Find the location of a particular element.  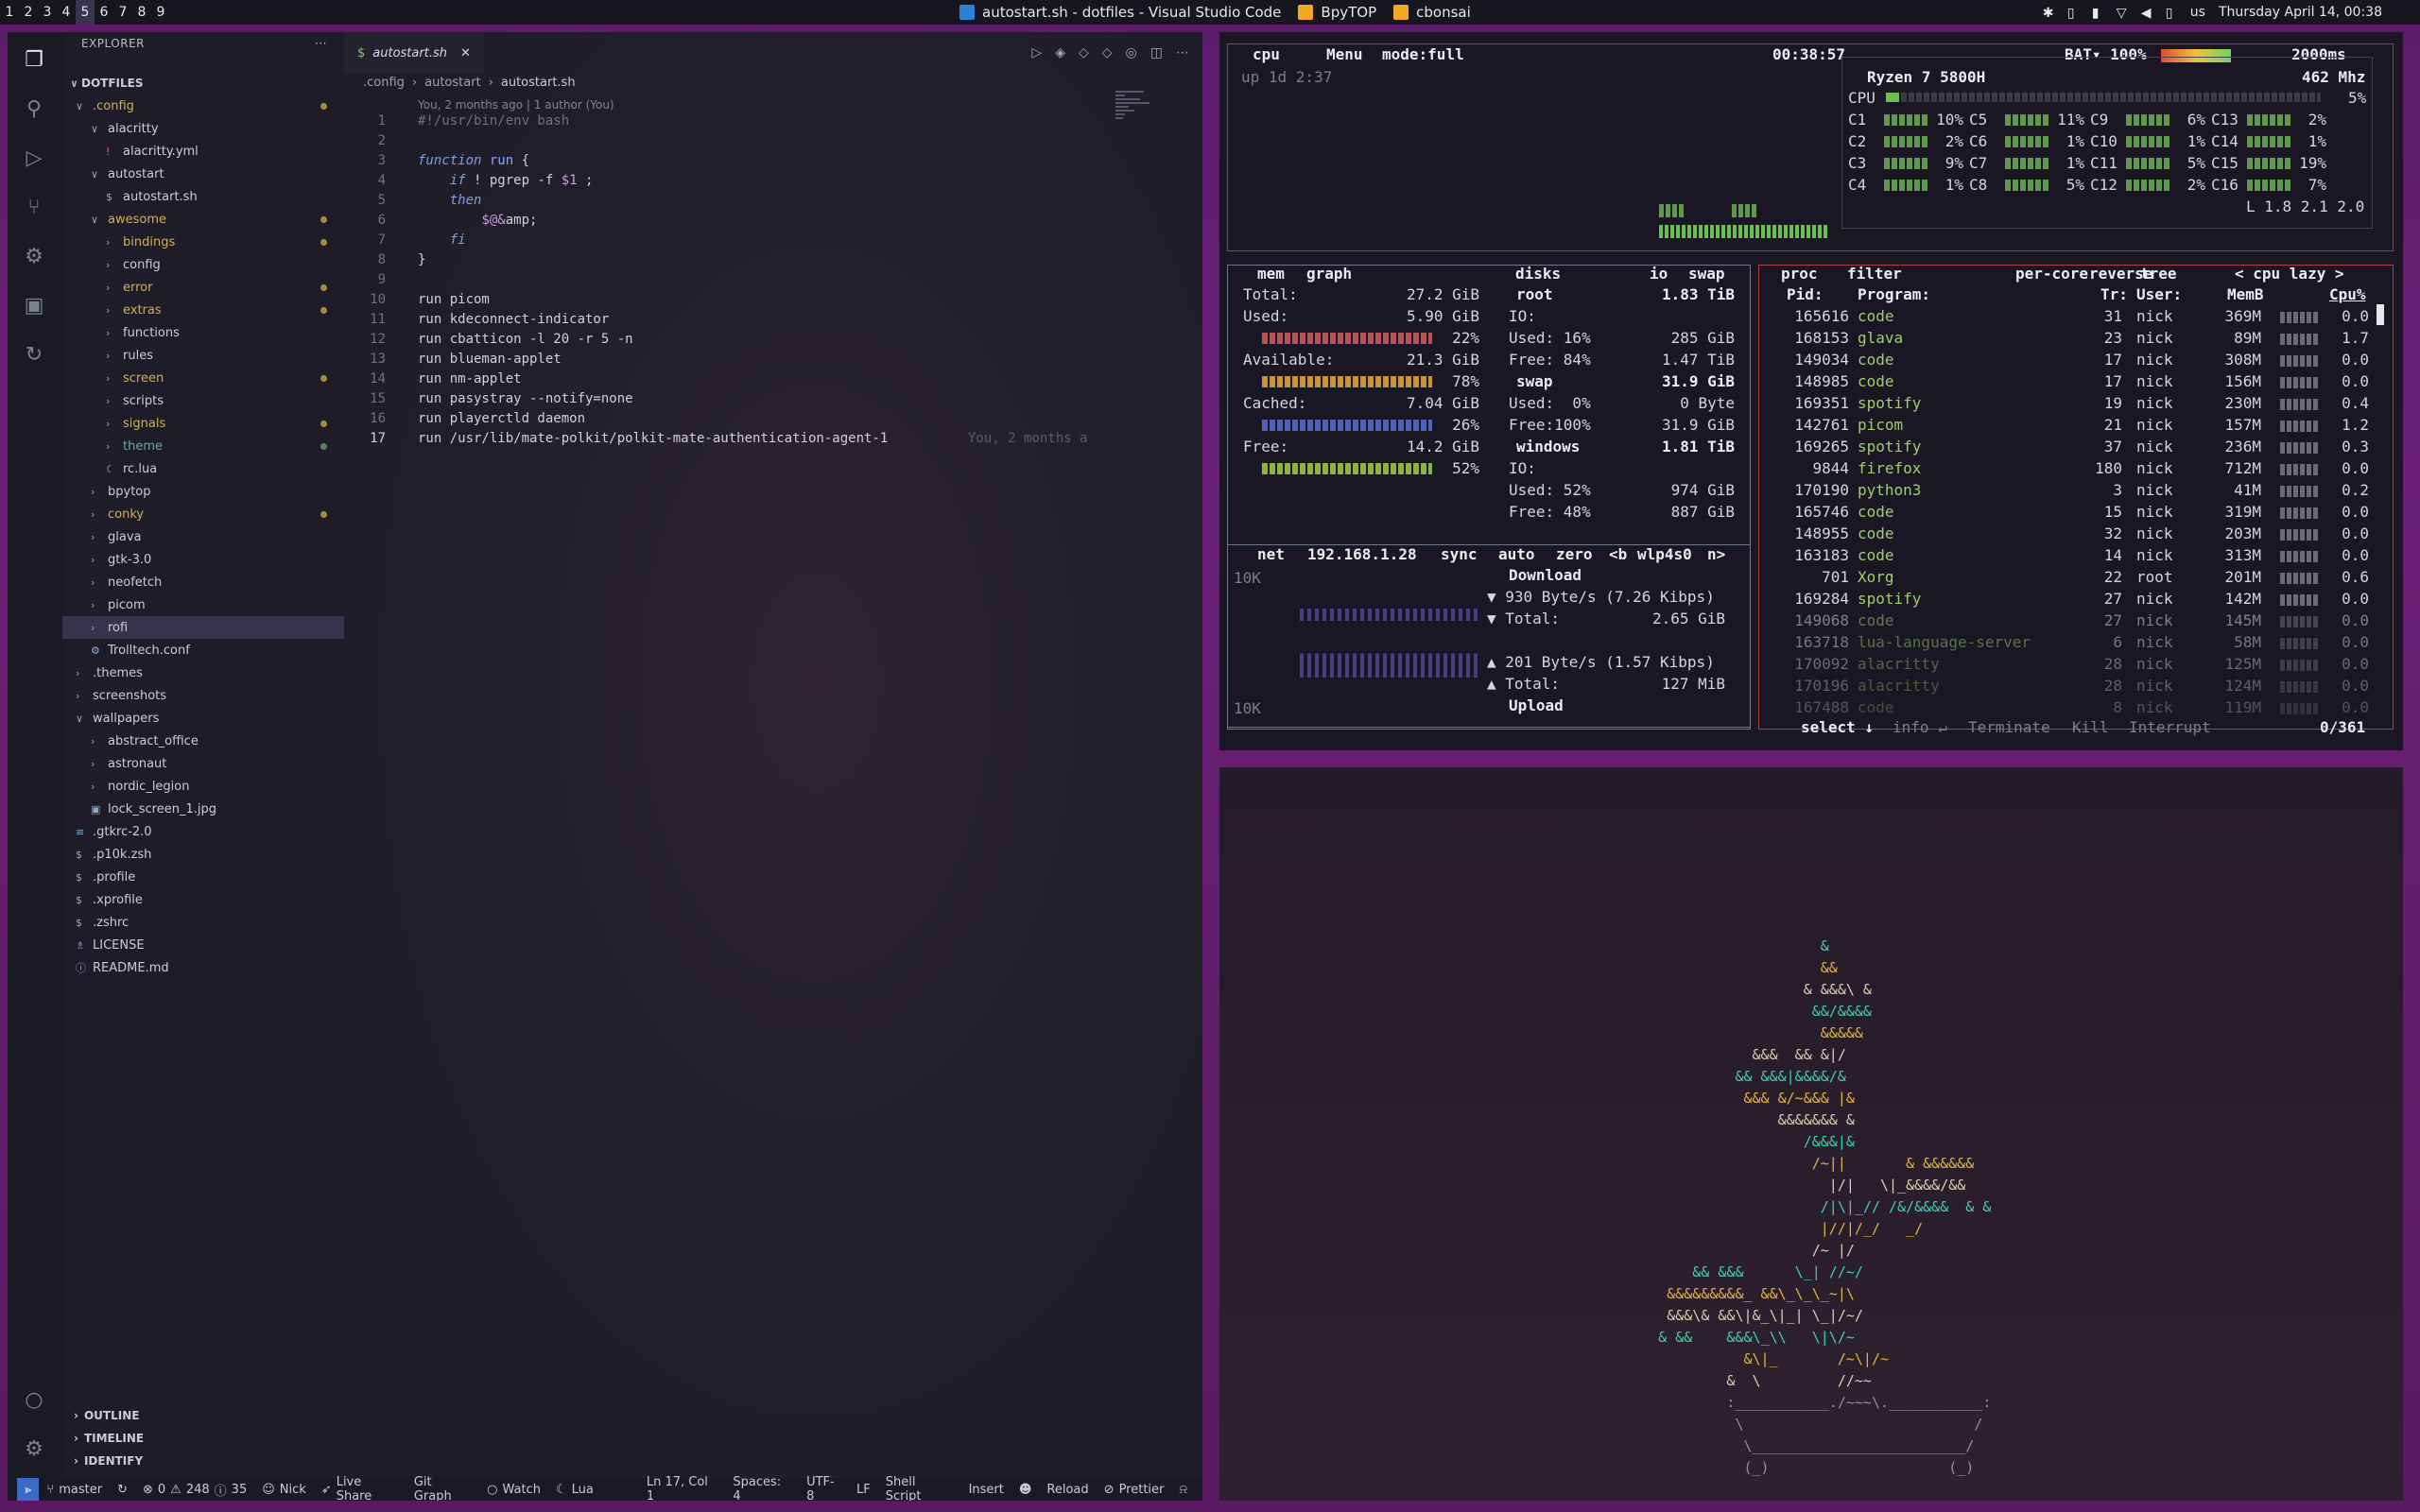

folder-item: › error is located at coordinates (203, 287).